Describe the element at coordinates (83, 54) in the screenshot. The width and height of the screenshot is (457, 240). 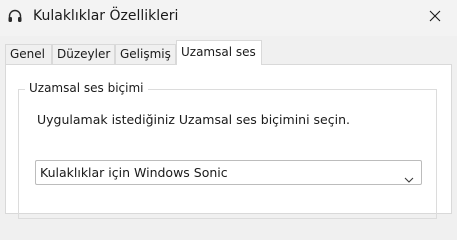
I see `tab-levels: Düzeyler` at that location.